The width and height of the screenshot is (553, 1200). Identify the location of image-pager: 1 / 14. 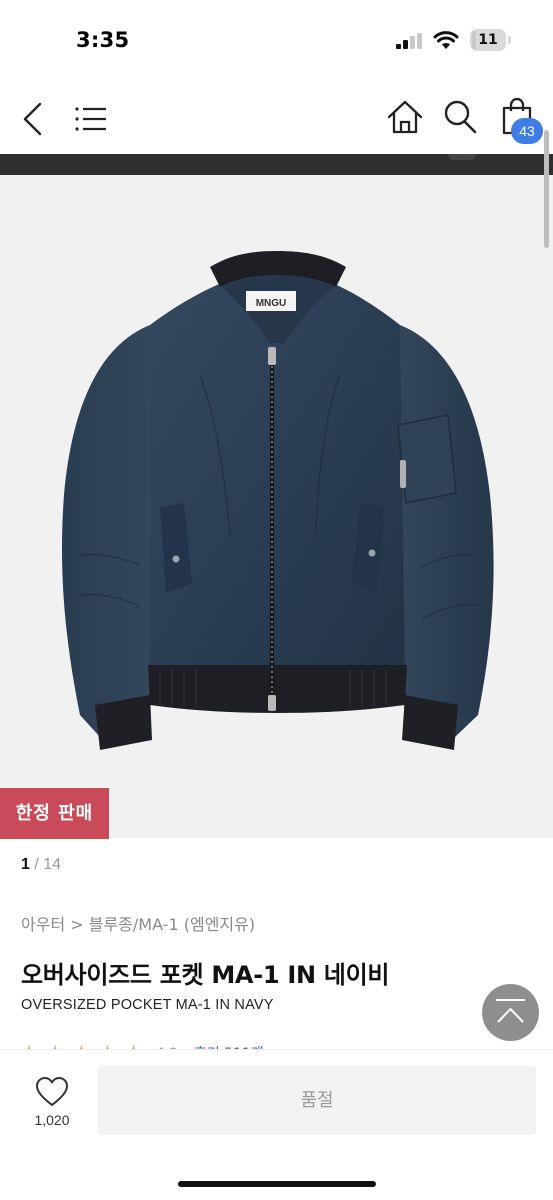
(41, 865).